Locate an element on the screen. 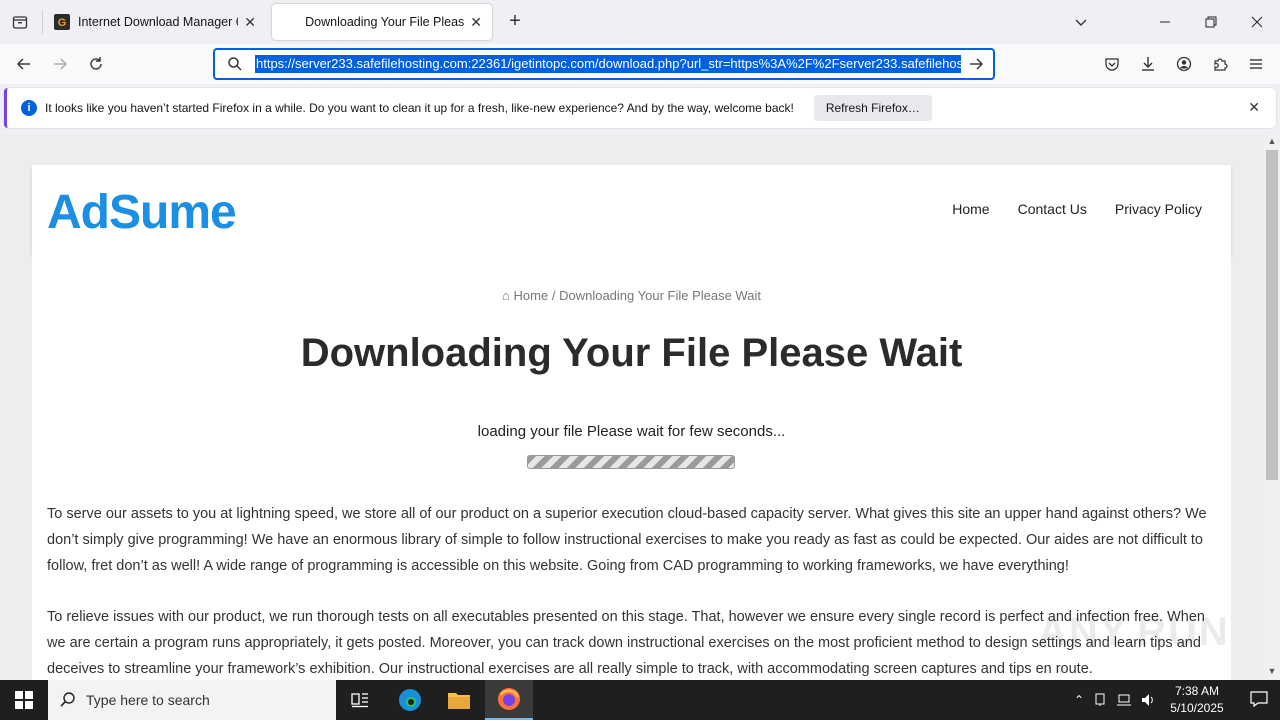 Image resolution: width=1280 pixels, height=720 pixels. download-icon is located at coordinates (1148, 64).